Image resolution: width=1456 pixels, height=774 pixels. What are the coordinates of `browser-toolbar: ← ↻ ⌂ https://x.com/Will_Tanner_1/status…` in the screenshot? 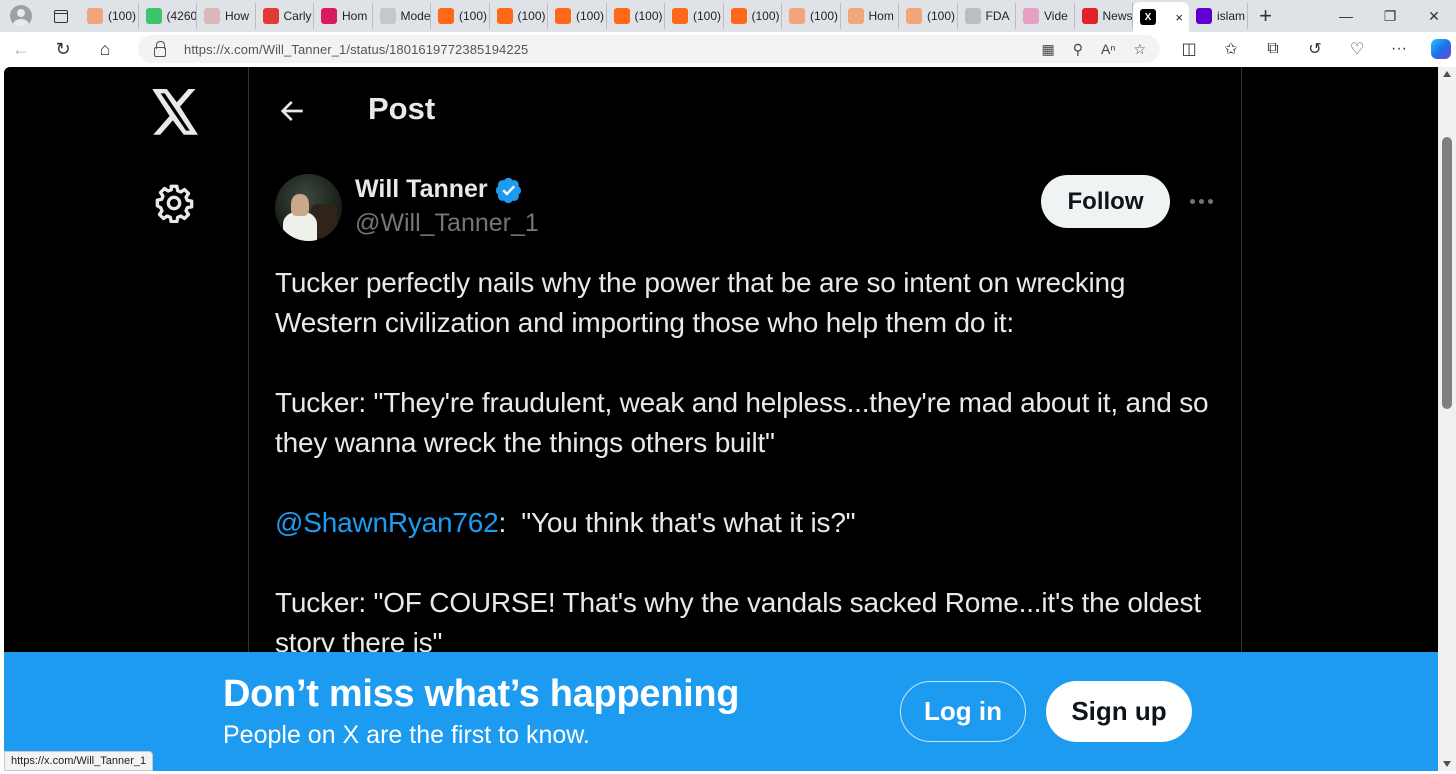 It's located at (728, 49).